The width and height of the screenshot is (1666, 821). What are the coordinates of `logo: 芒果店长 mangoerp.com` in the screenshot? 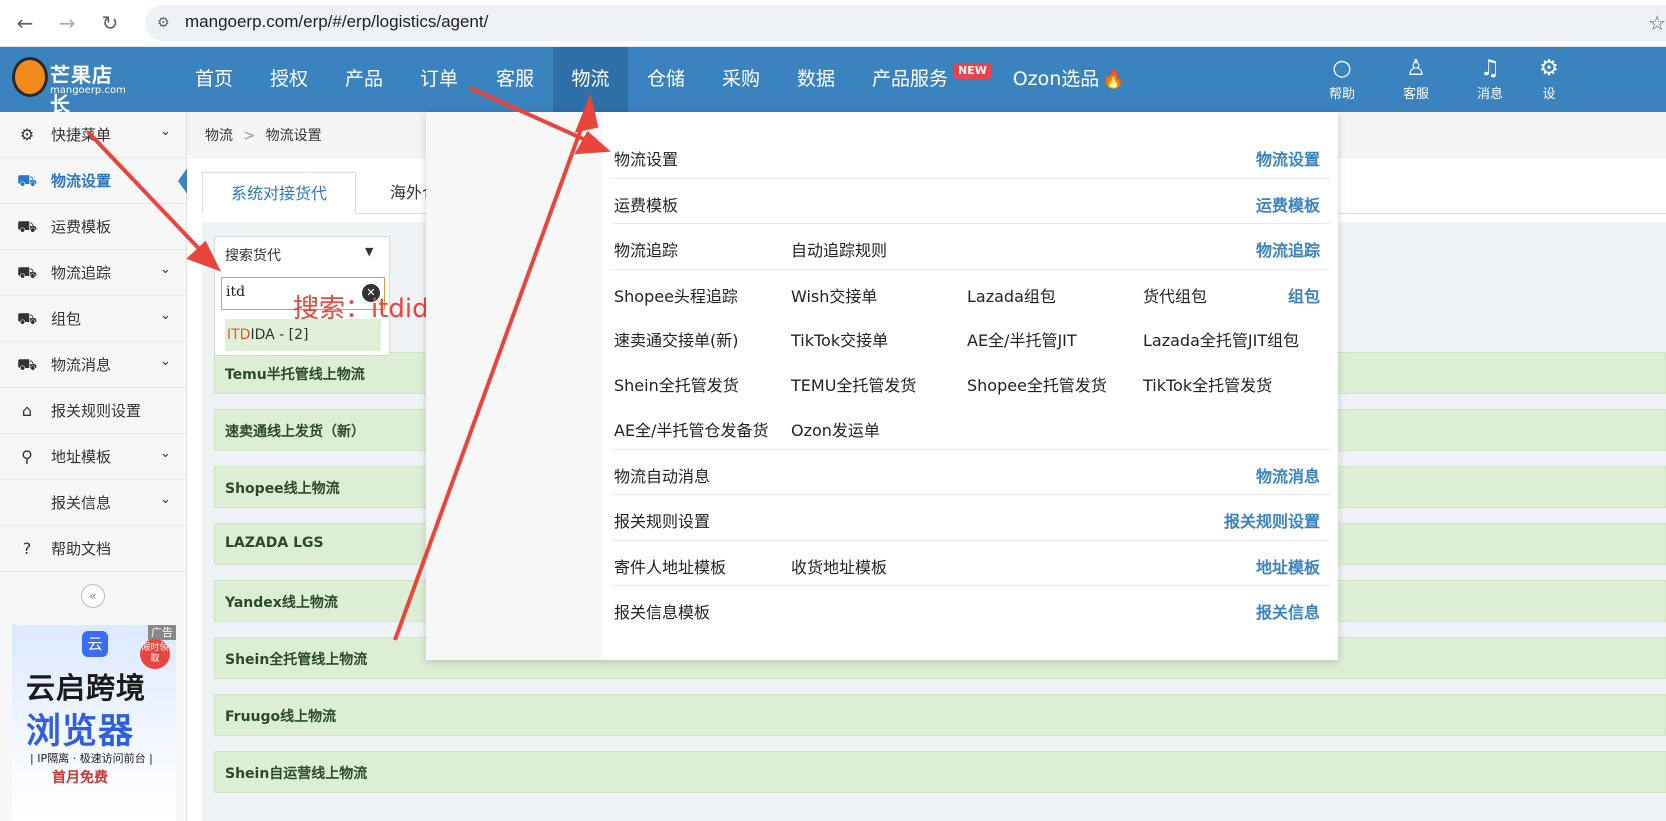 It's located at (72, 85).